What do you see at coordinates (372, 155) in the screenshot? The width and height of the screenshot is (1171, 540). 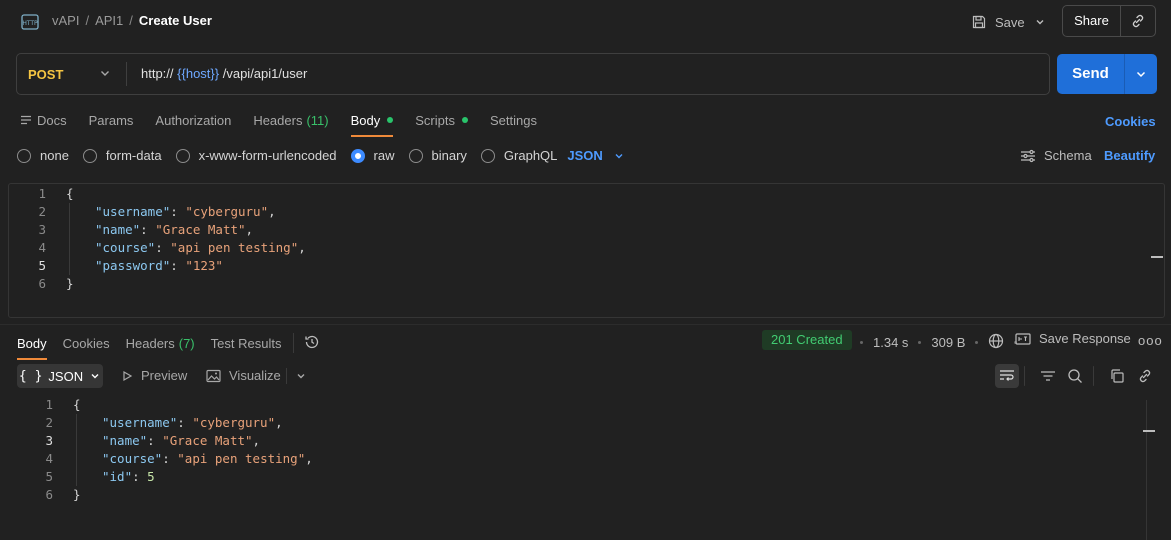 I see `body-type-raw: raw` at bounding box center [372, 155].